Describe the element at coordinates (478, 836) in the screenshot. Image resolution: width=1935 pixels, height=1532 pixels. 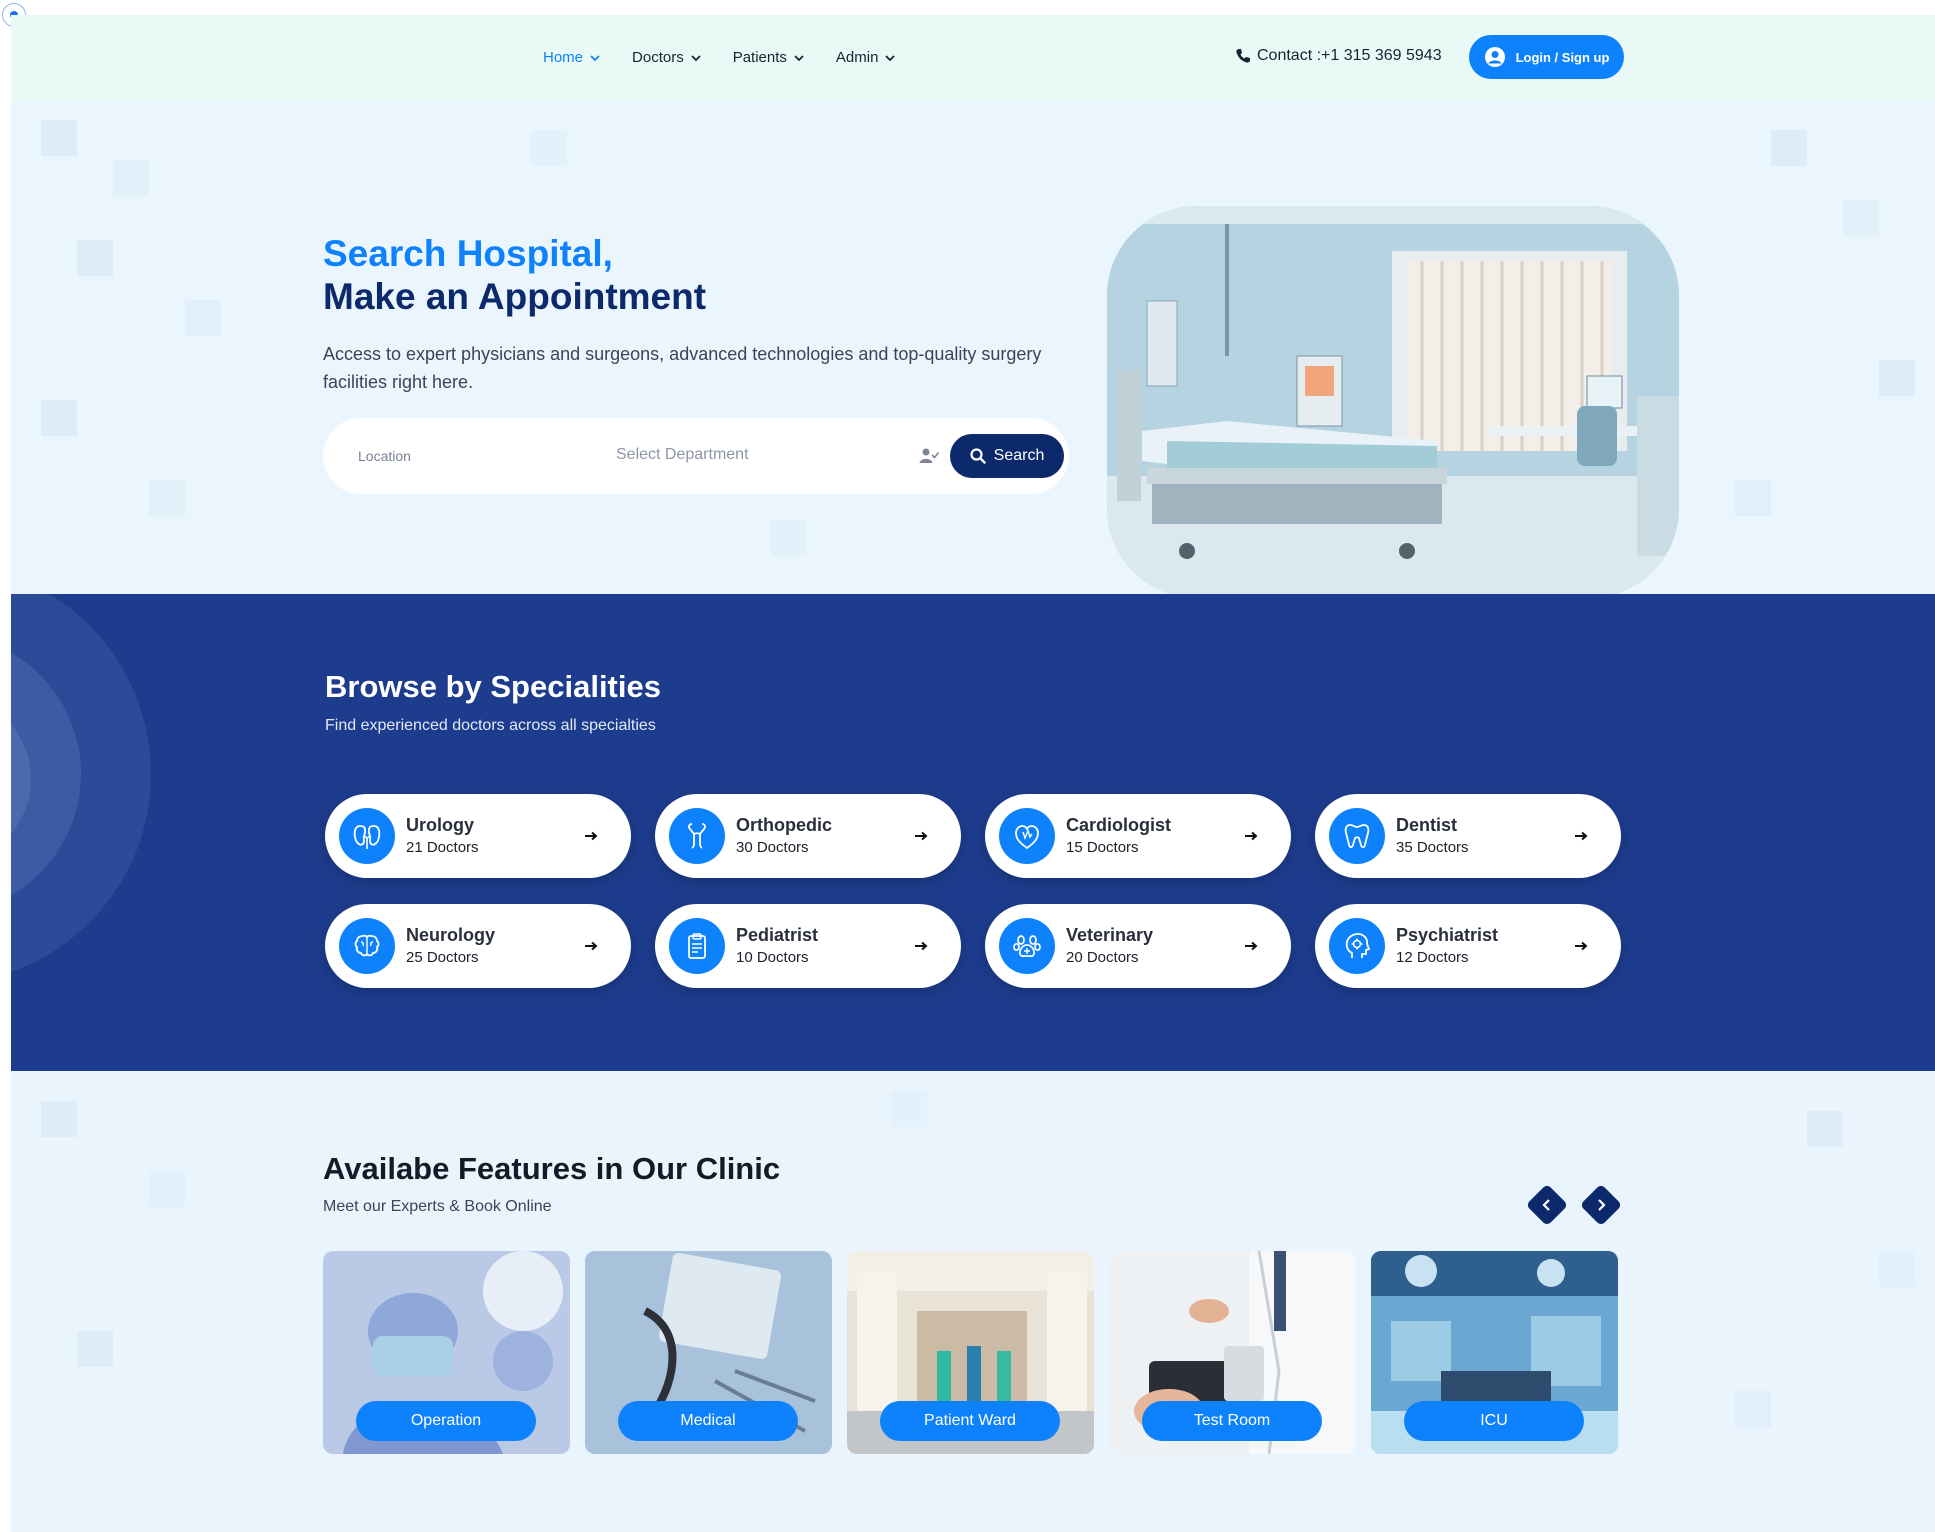
I see `speciality-card-urology: Urology 21 Doctors` at that location.